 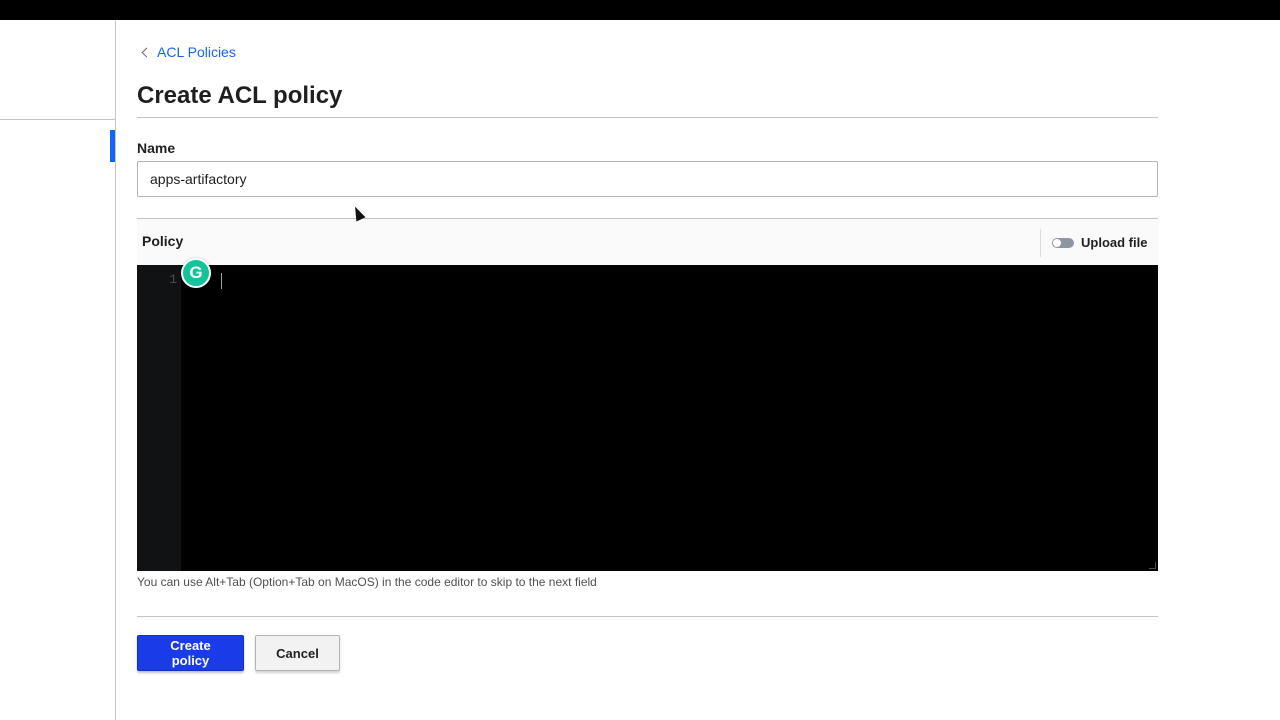 What do you see at coordinates (156, 148) in the screenshot?
I see `name-label: Name` at bounding box center [156, 148].